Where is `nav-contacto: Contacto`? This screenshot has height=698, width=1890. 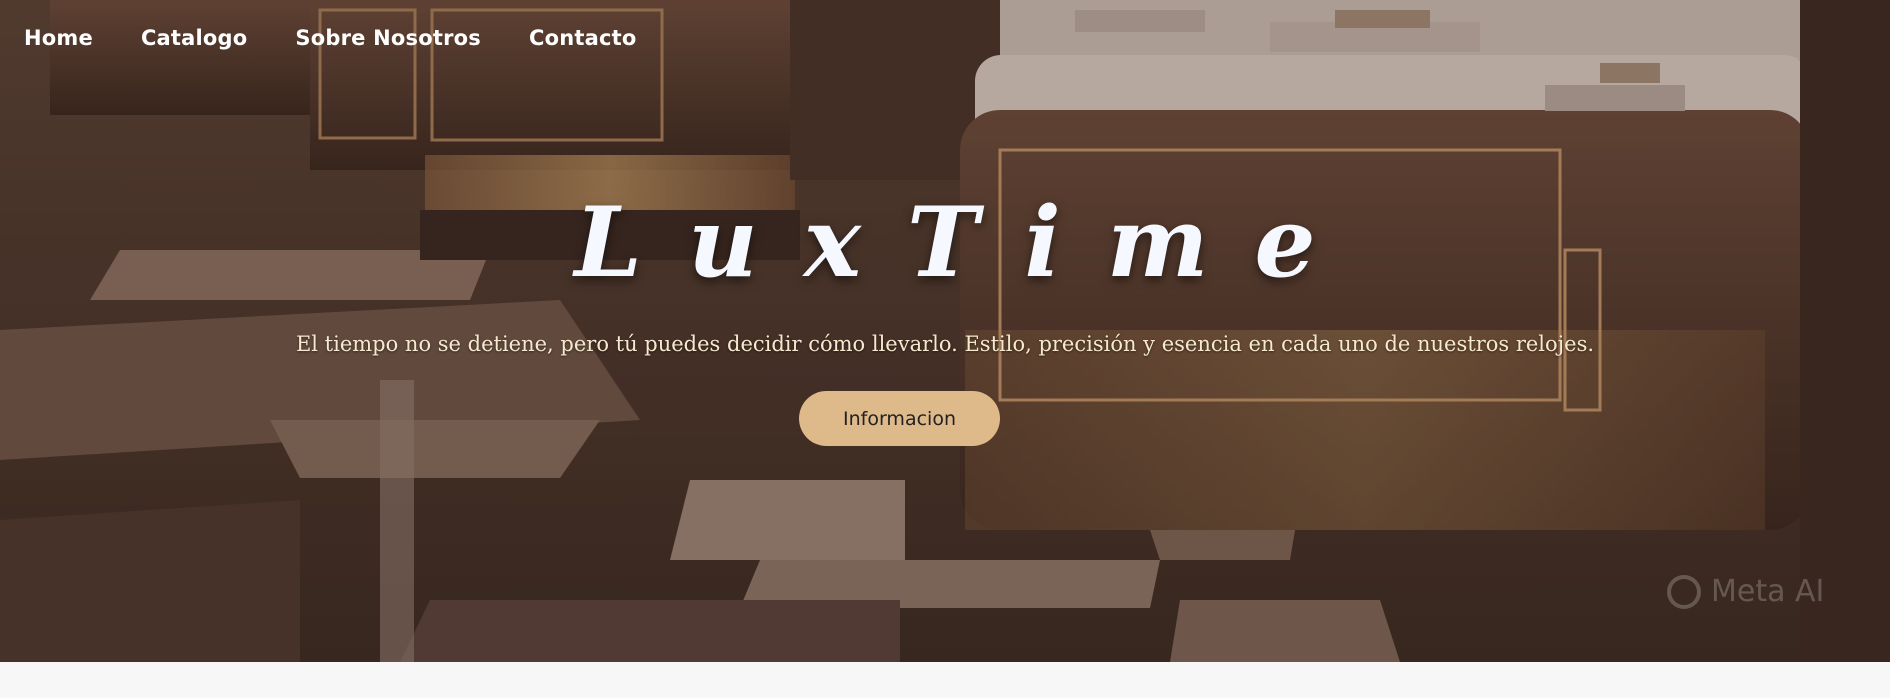 nav-contacto: Contacto is located at coordinates (583, 38).